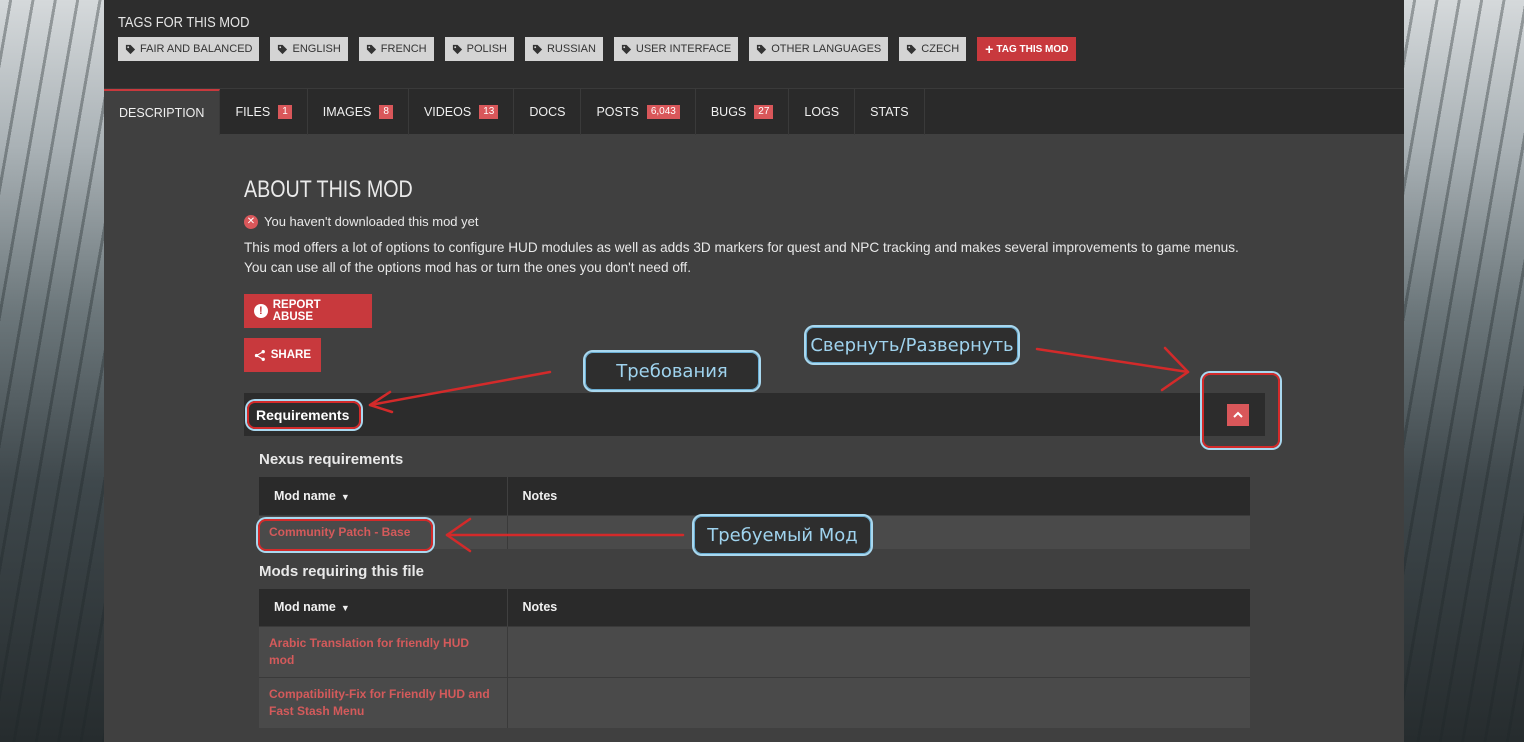 The height and width of the screenshot is (742, 1524). Describe the element at coordinates (617, 112) in the screenshot. I see `tab-label: POSTS` at that location.